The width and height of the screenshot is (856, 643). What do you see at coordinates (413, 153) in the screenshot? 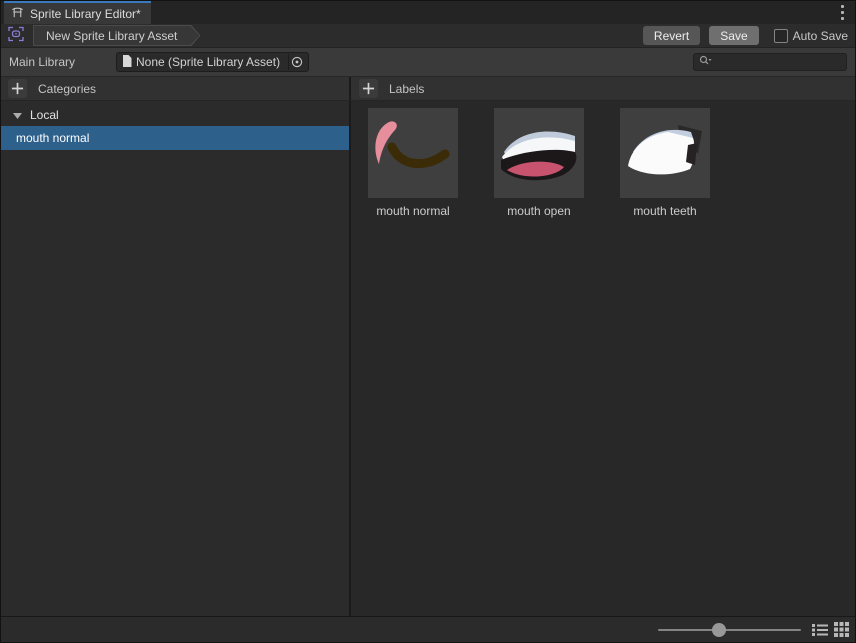
I see `sprite-thumbnail-mouth-normal` at bounding box center [413, 153].